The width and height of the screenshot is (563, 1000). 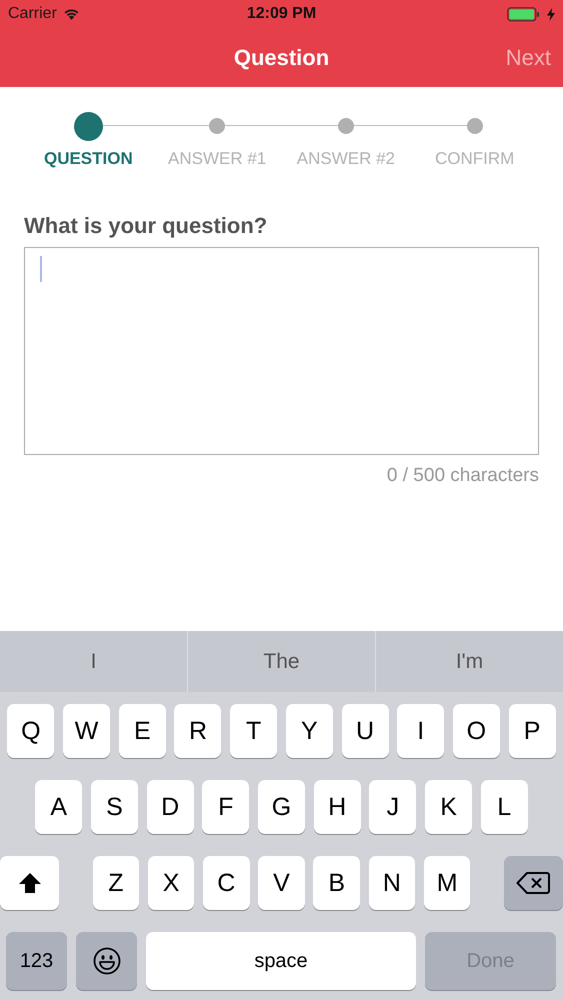 What do you see at coordinates (198, 731) in the screenshot?
I see `letter-key: R` at bounding box center [198, 731].